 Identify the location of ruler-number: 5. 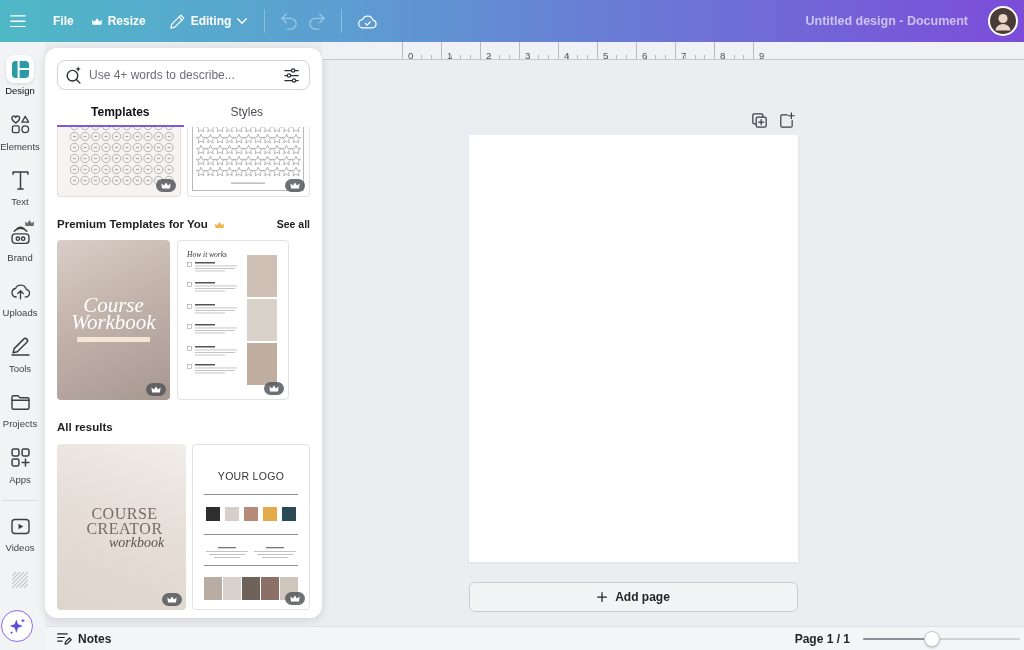
(606, 56).